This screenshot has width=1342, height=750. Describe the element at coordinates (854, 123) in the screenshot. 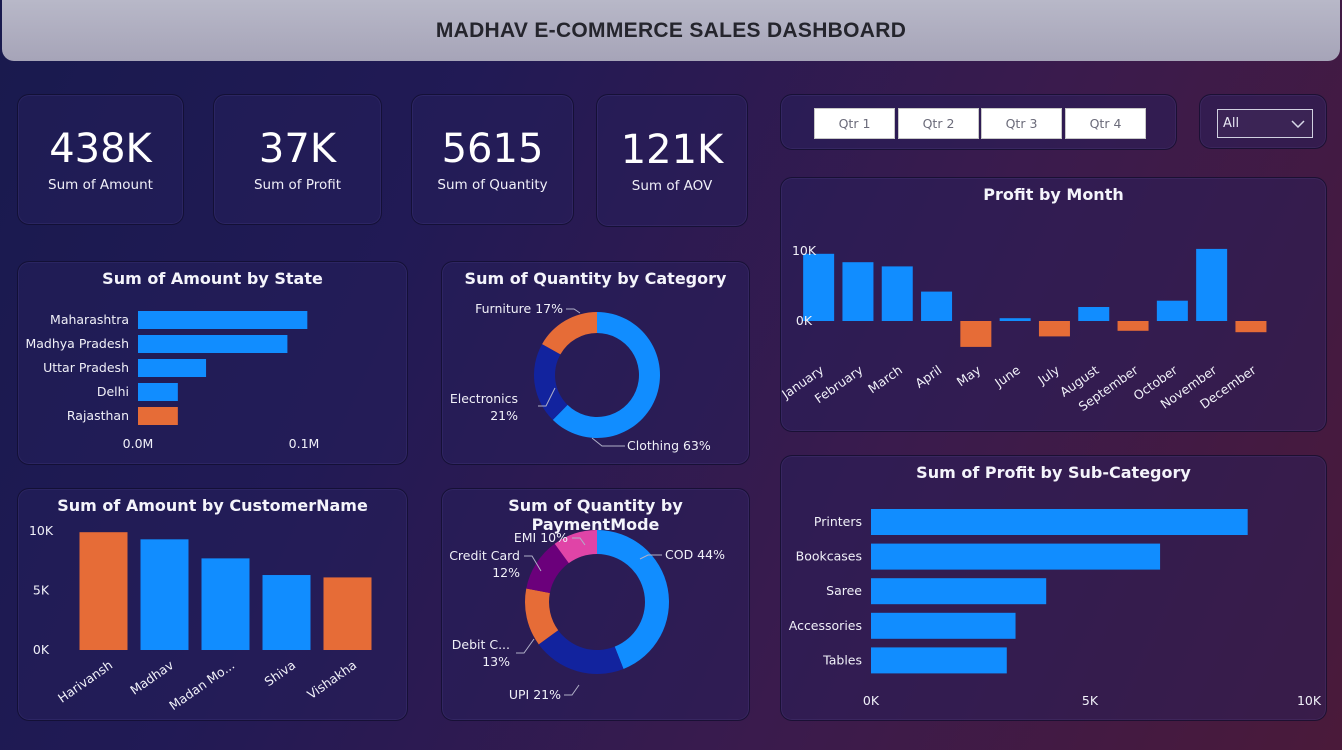

I see `slicer-qtr1-button: Qtr 1` at that location.